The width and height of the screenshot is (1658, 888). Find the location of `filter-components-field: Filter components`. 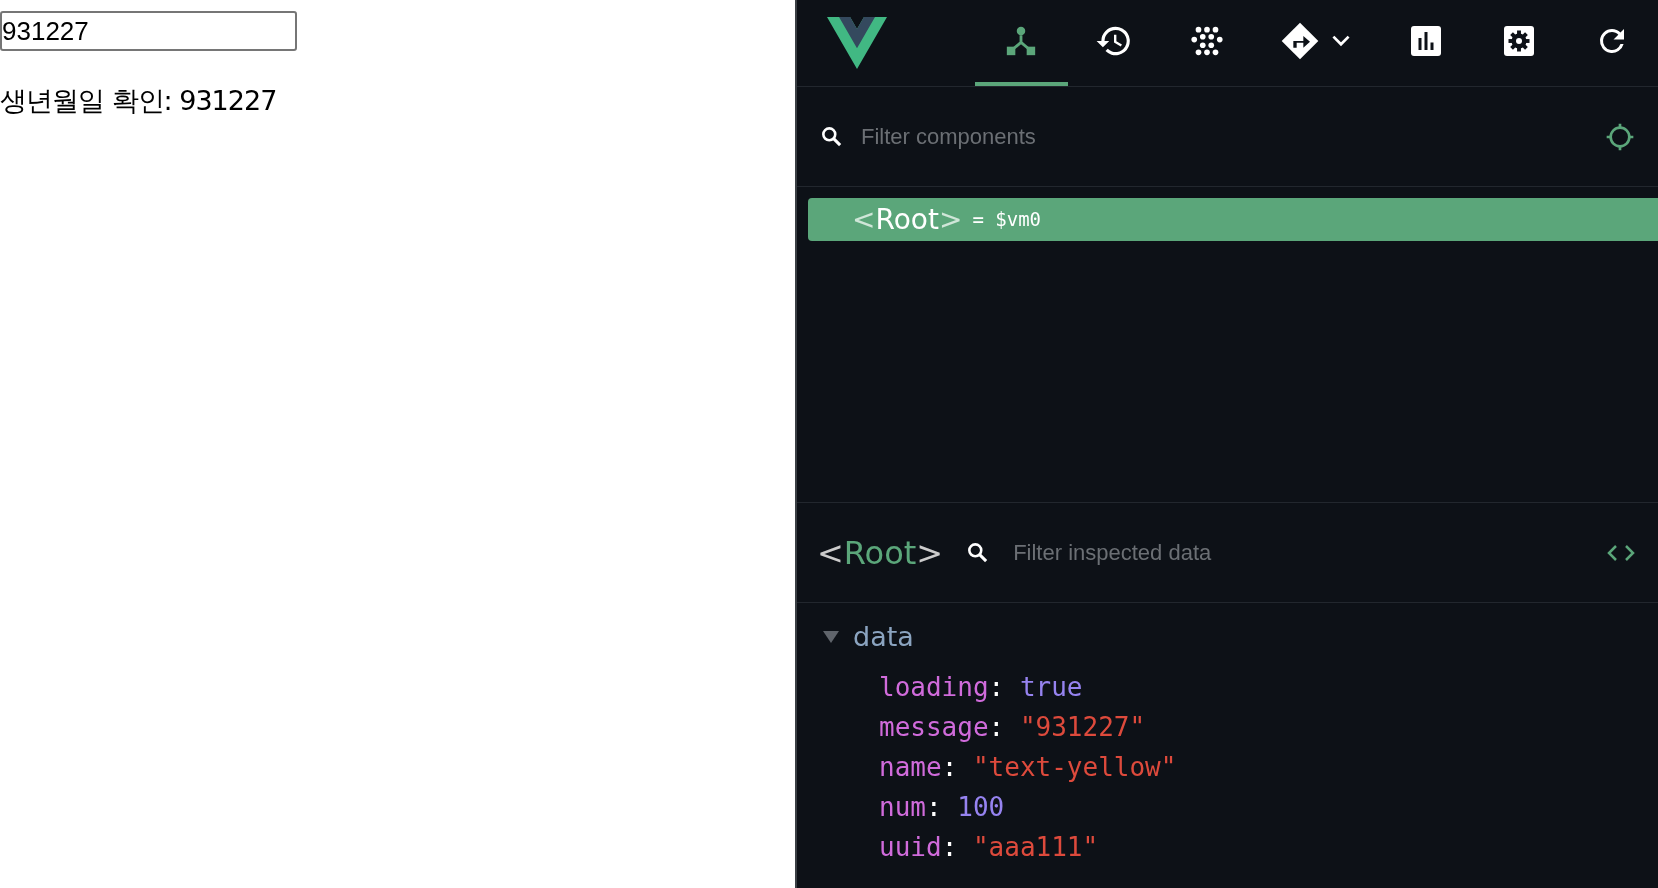

filter-components-field: Filter components is located at coordinates (1224, 136).